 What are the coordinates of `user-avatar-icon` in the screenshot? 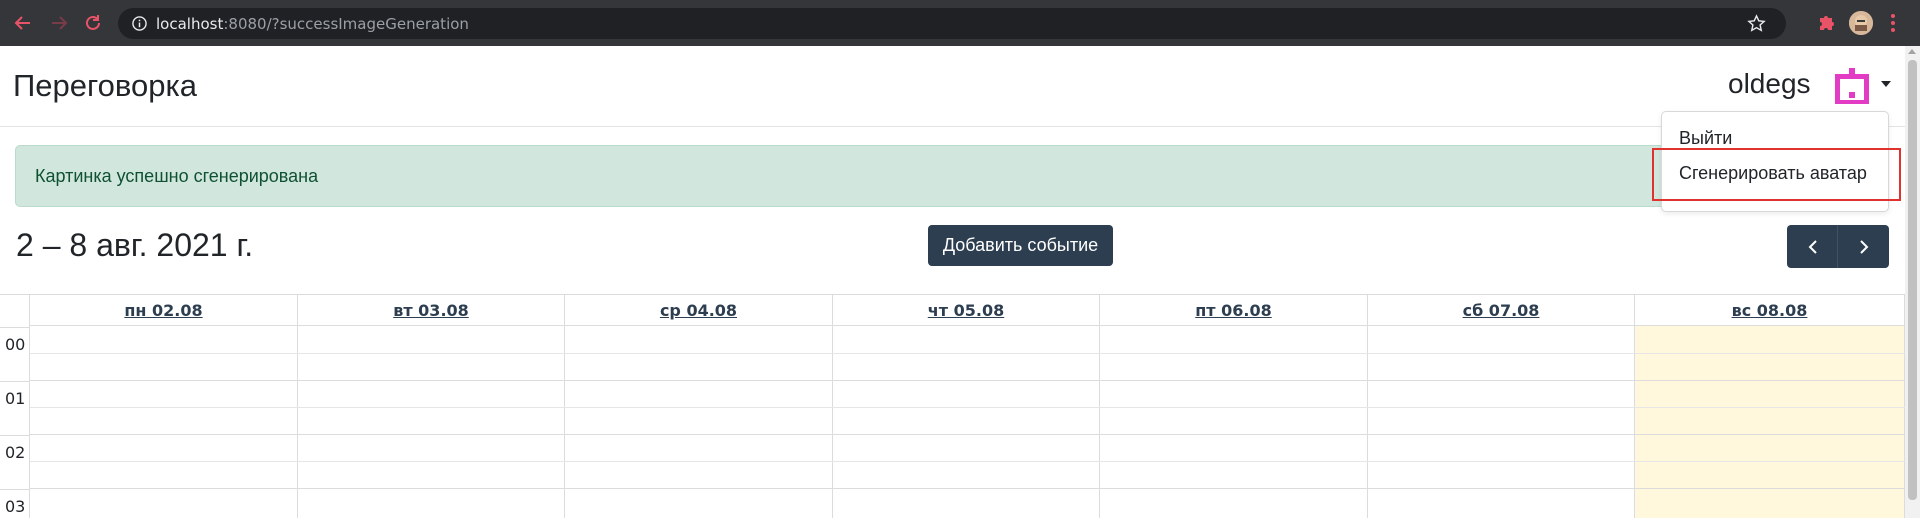 It's located at (1852, 86).